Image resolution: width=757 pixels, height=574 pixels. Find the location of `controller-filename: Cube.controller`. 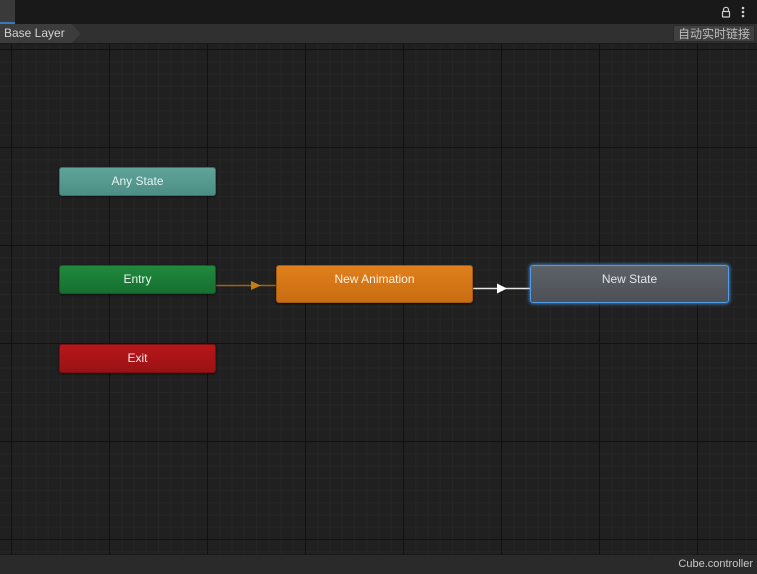

controller-filename: Cube.controller is located at coordinates (715, 564).